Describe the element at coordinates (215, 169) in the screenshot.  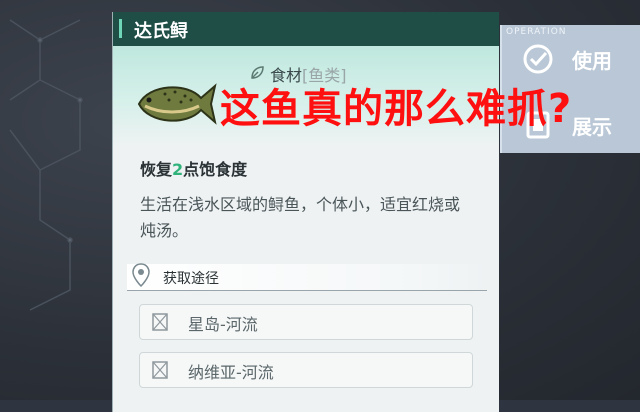
I see `effect-suffix: 点饱食度` at that location.